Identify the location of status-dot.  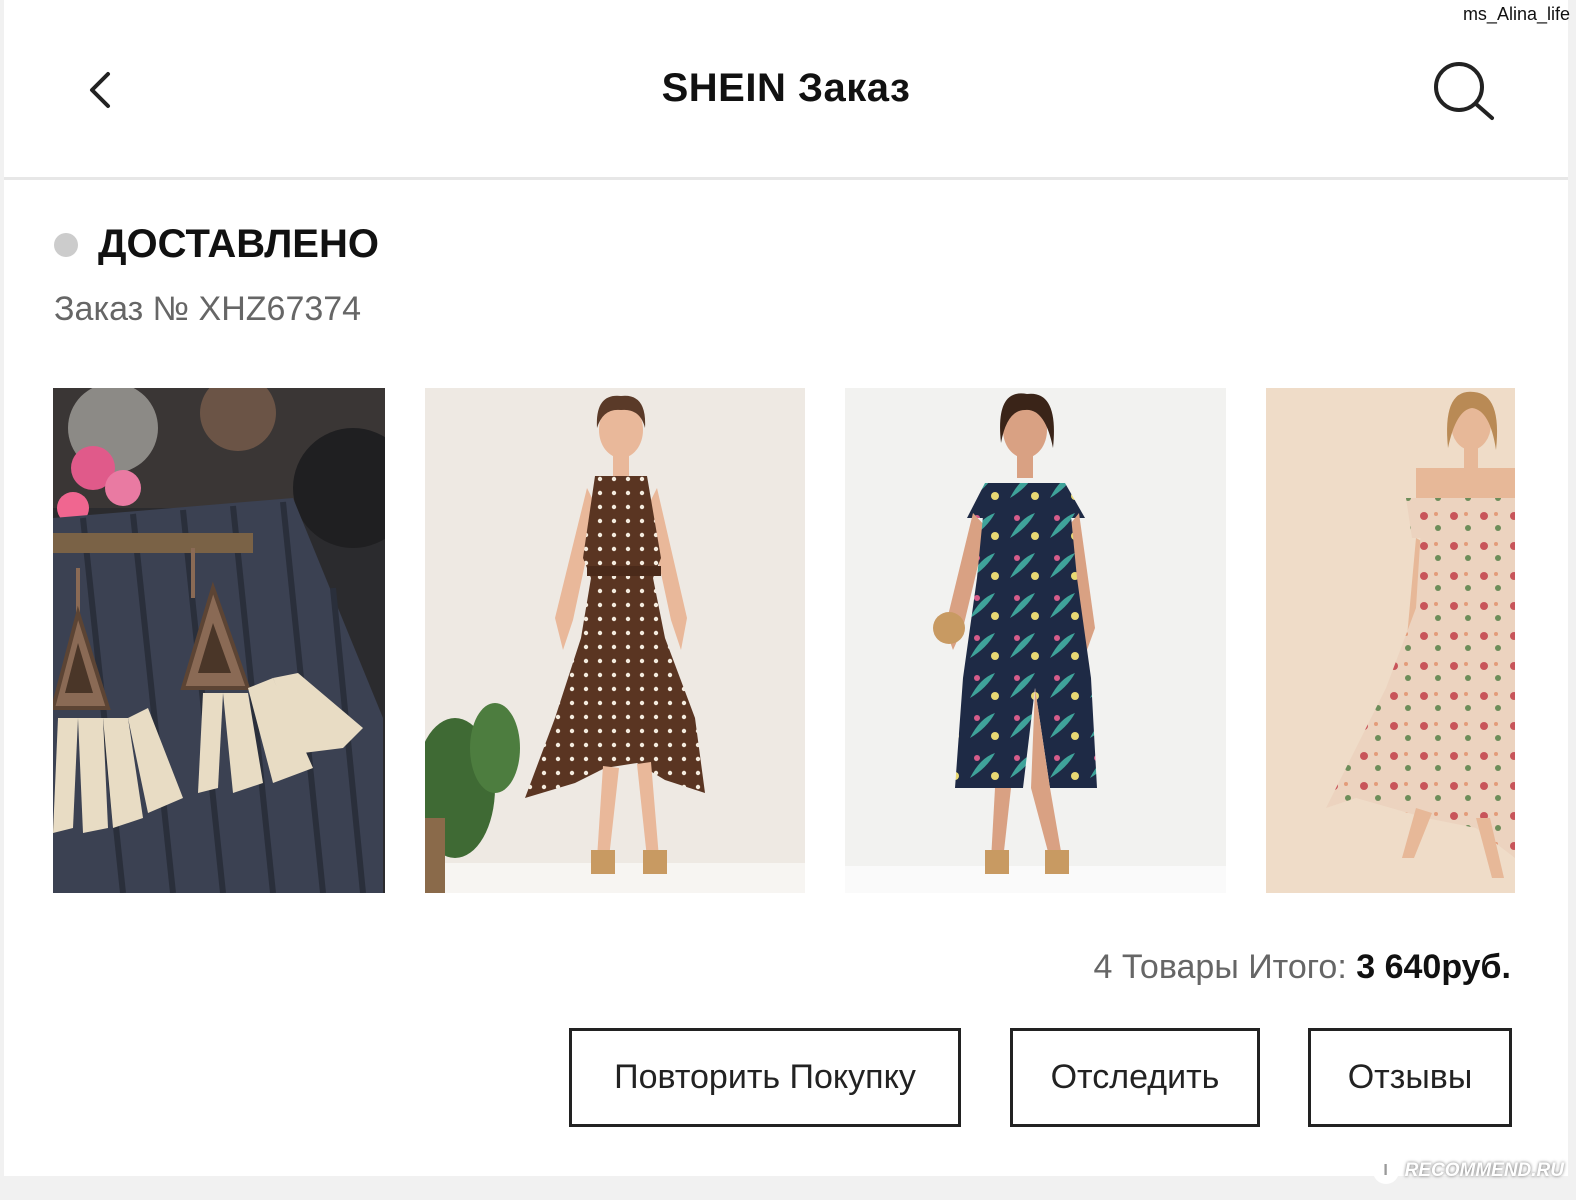
(66, 244).